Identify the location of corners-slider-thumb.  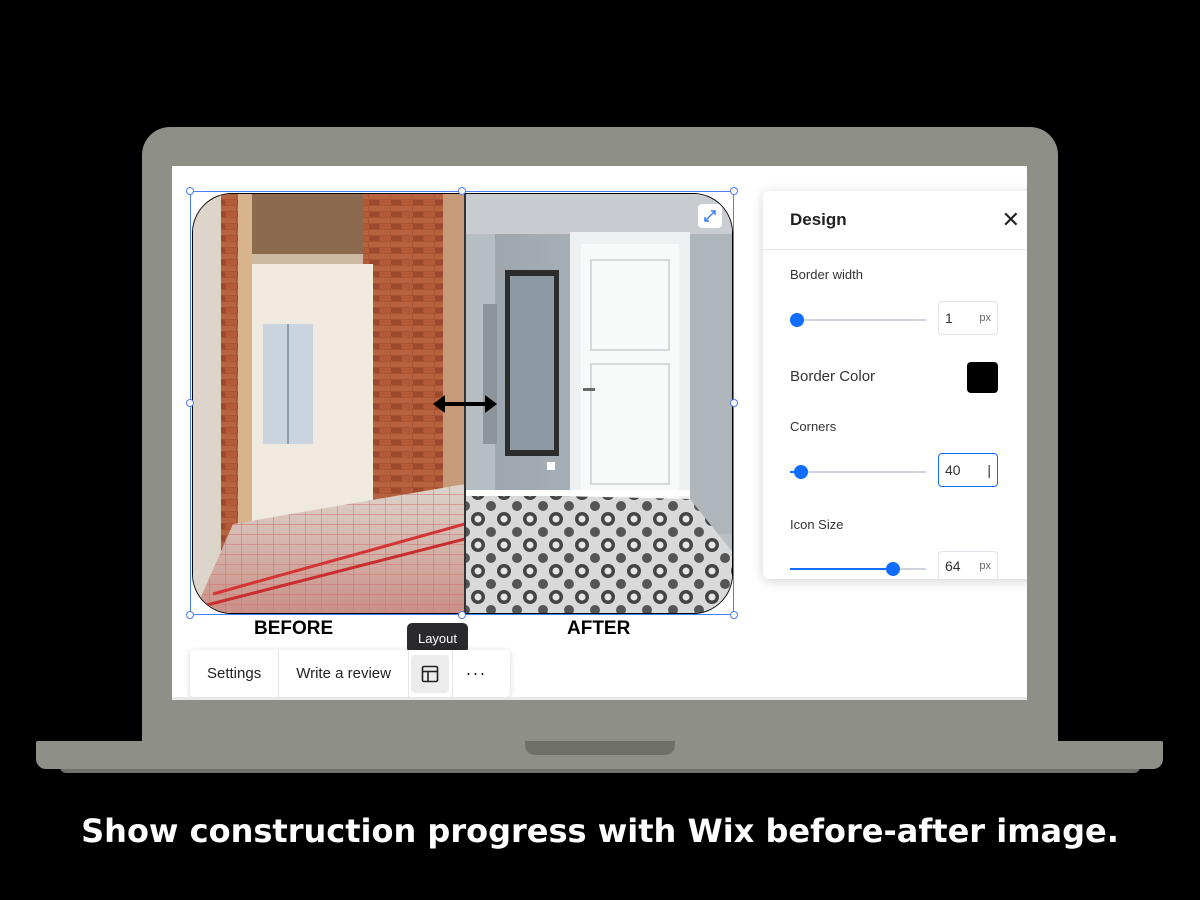
(801, 472).